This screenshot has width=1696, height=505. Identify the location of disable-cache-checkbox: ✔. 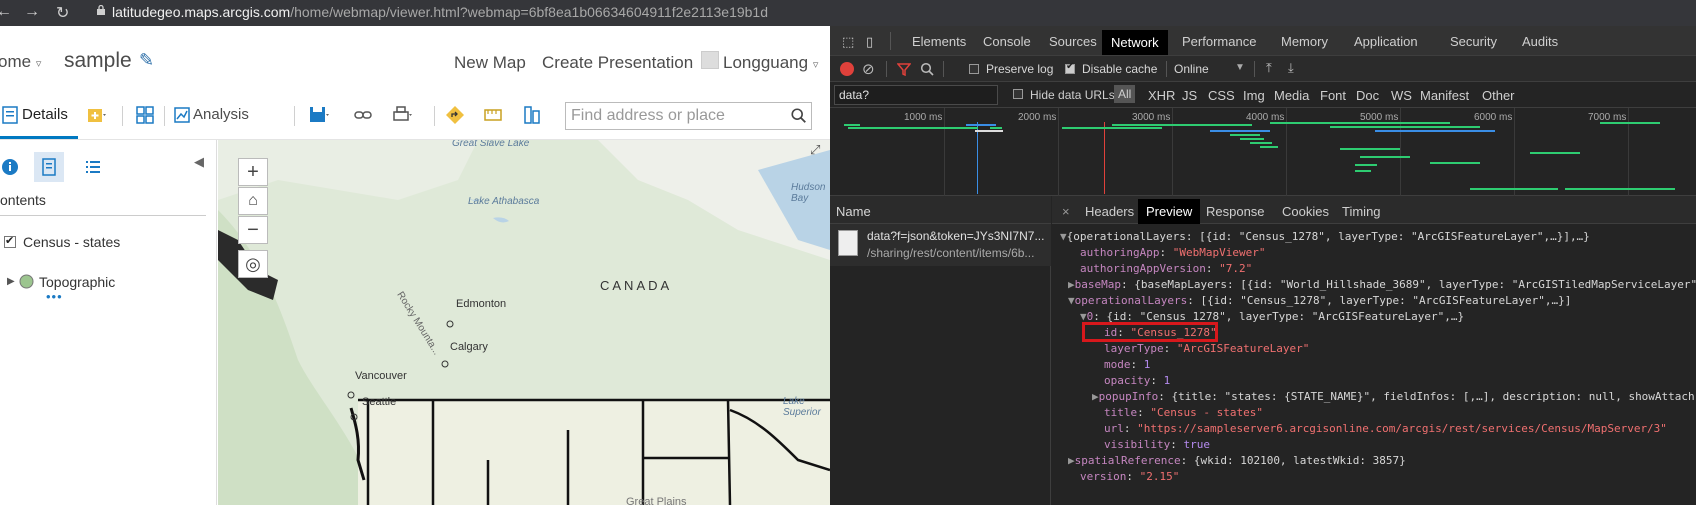
(1070, 67).